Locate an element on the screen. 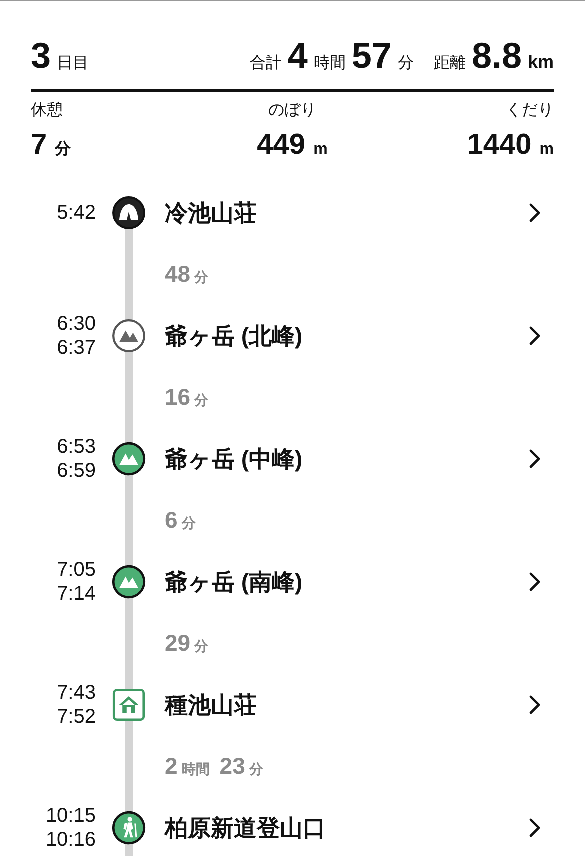  stat-label: のぼり is located at coordinates (292, 111).